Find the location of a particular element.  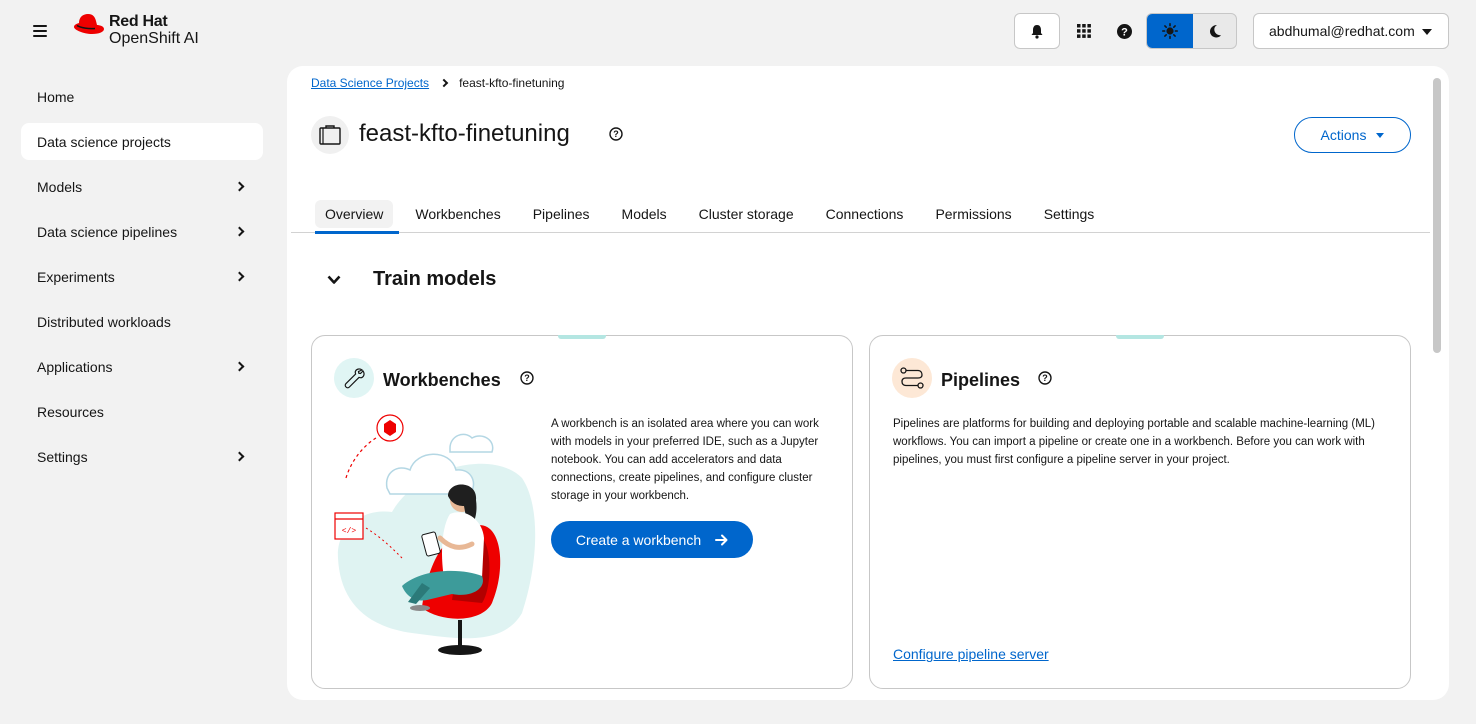

bell-icon is located at coordinates (1037, 31).